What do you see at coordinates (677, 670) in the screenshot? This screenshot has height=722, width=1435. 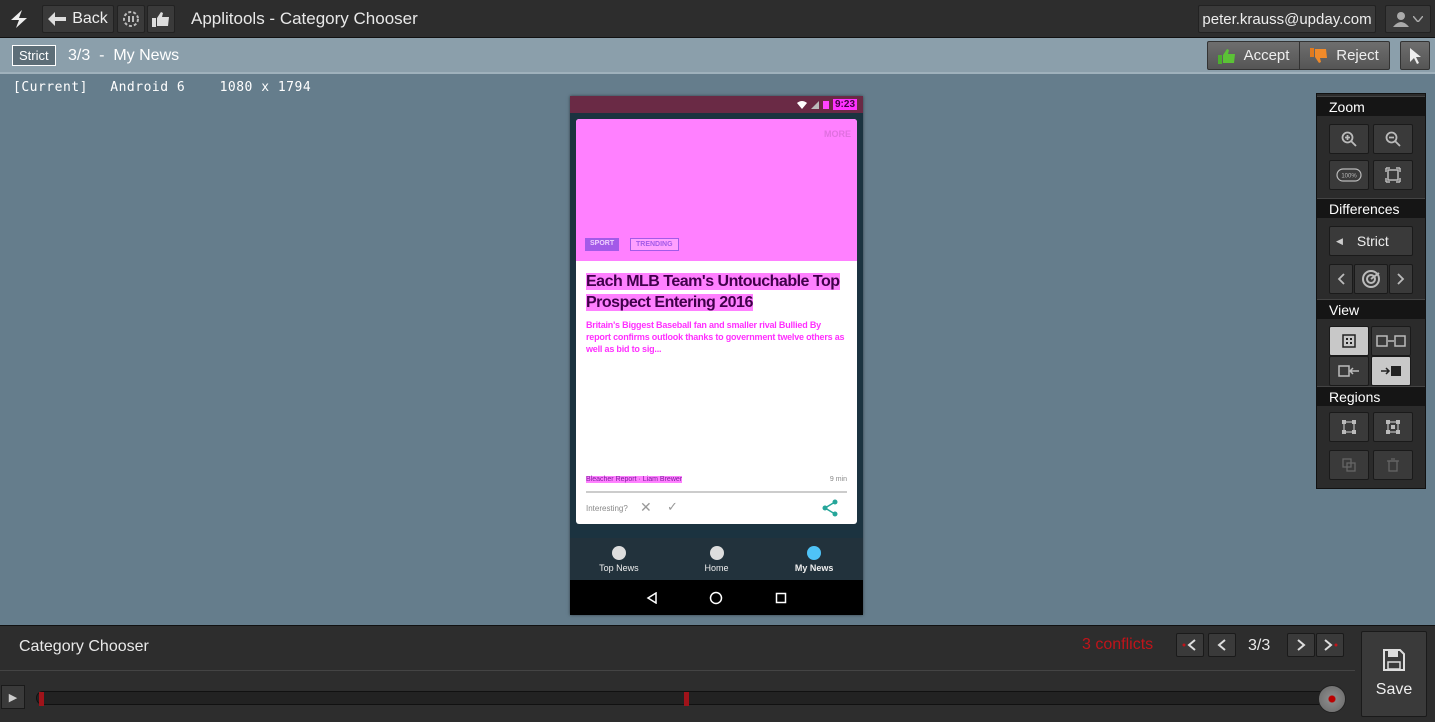 I see `timeline-separator` at bounding box center [677, 670].